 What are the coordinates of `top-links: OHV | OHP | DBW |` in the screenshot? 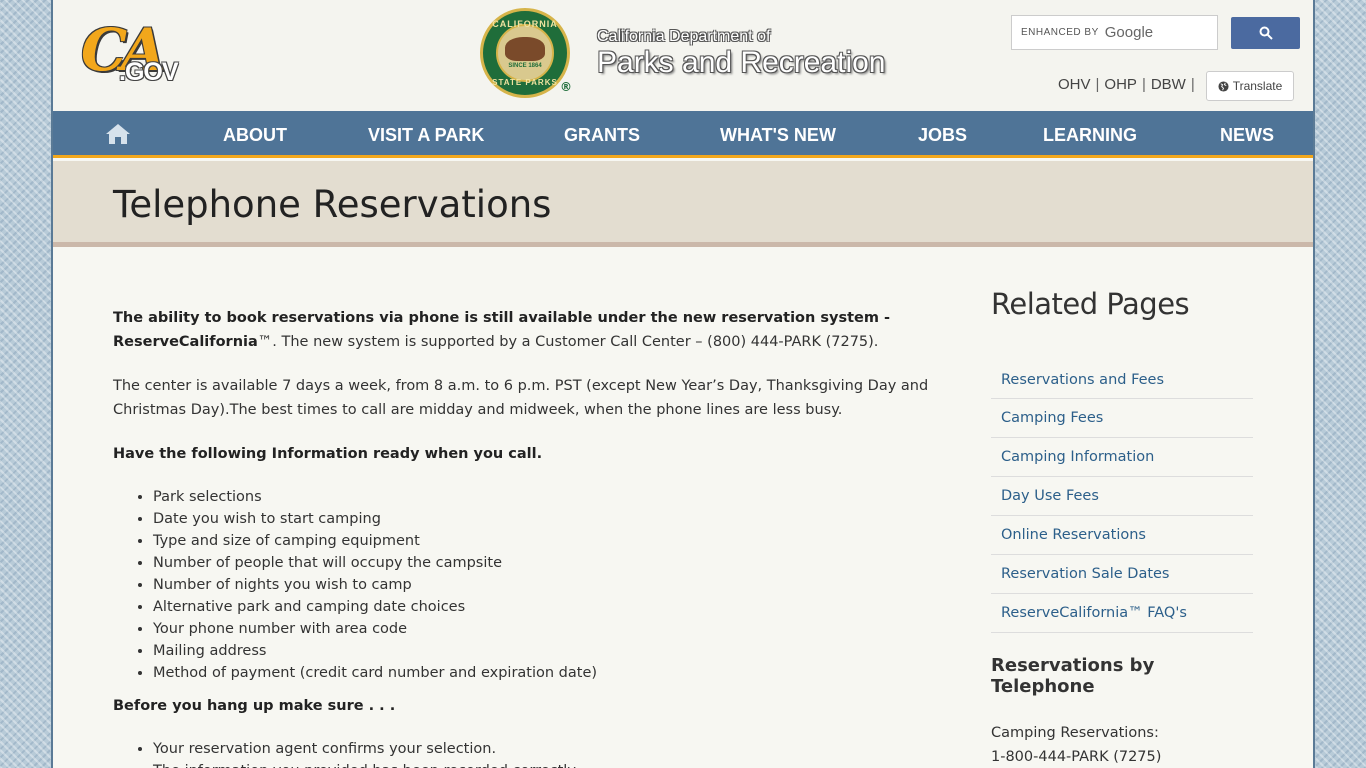 It's located at (1129, 84).